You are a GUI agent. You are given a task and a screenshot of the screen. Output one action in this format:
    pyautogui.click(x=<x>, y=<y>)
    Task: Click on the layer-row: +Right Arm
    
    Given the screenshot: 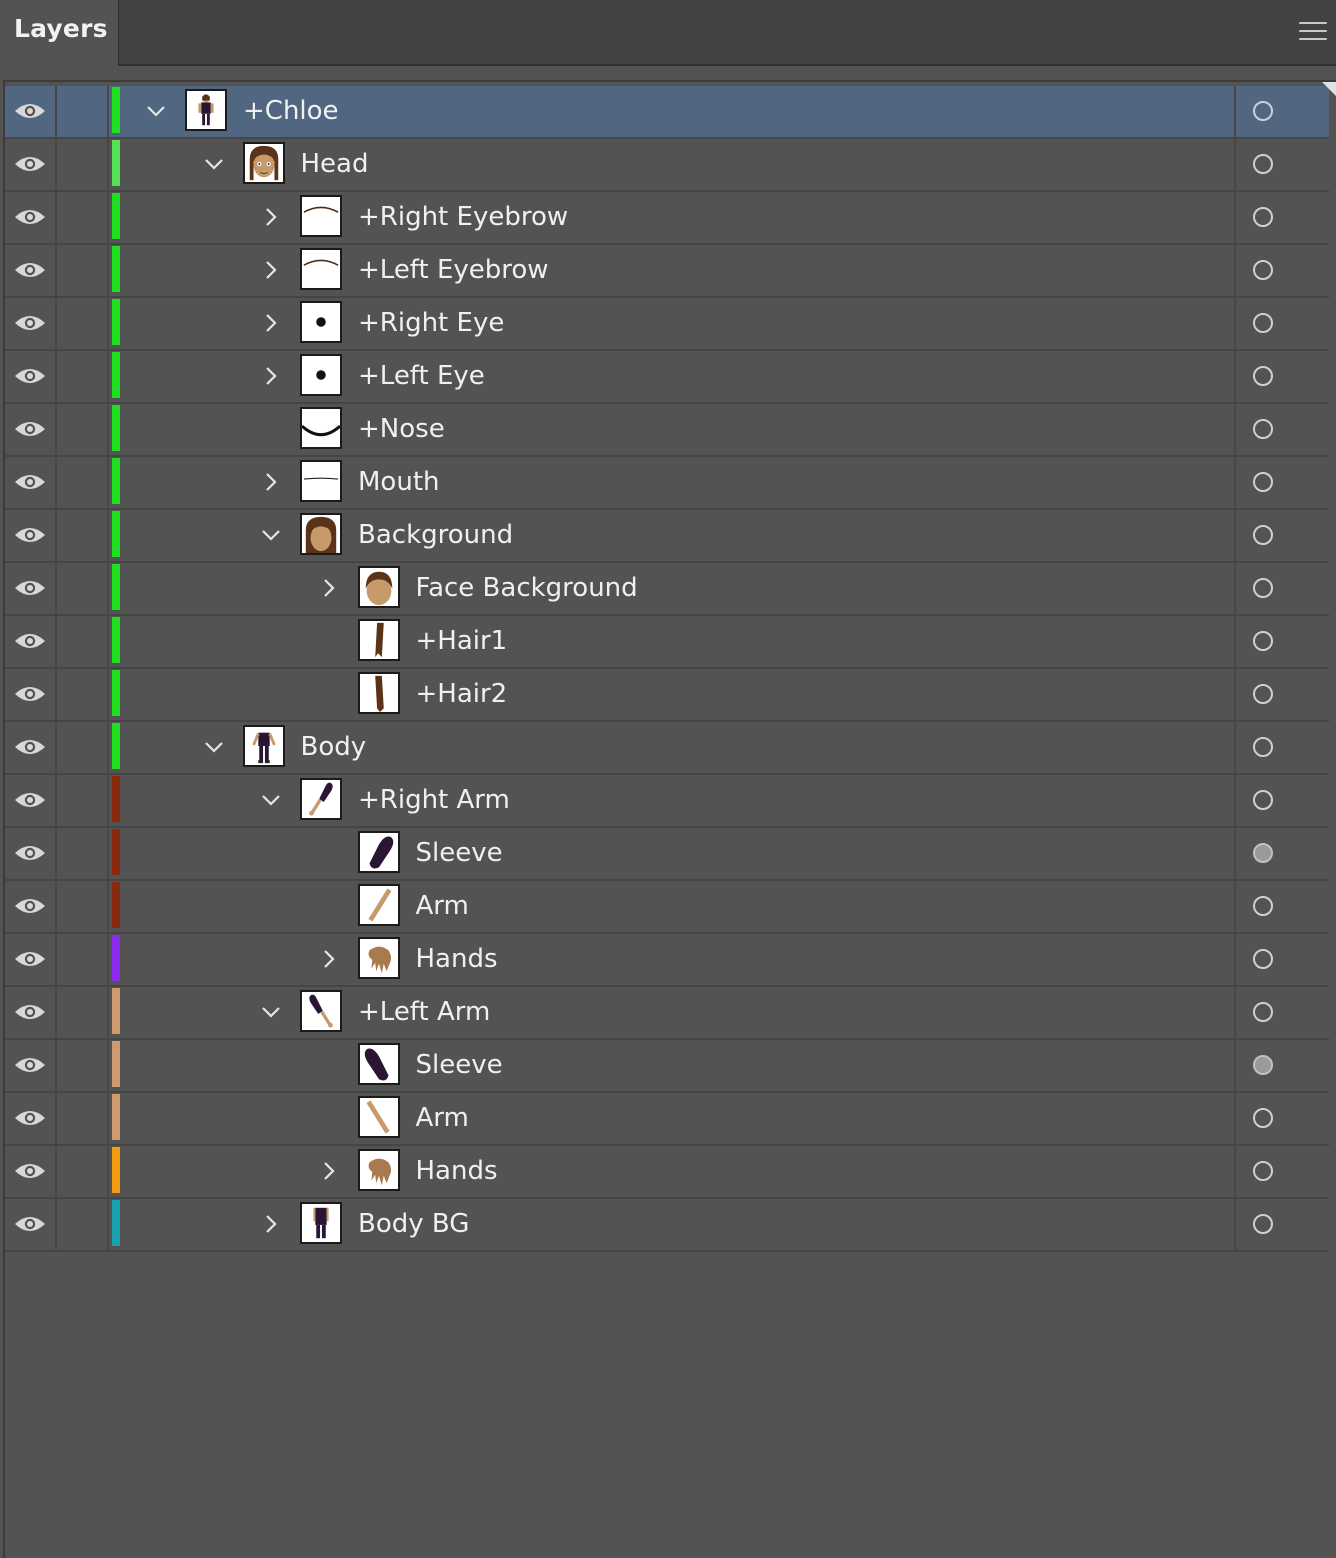 What is the action you would take?
    pyautogui.click(x=667, y=801)
    